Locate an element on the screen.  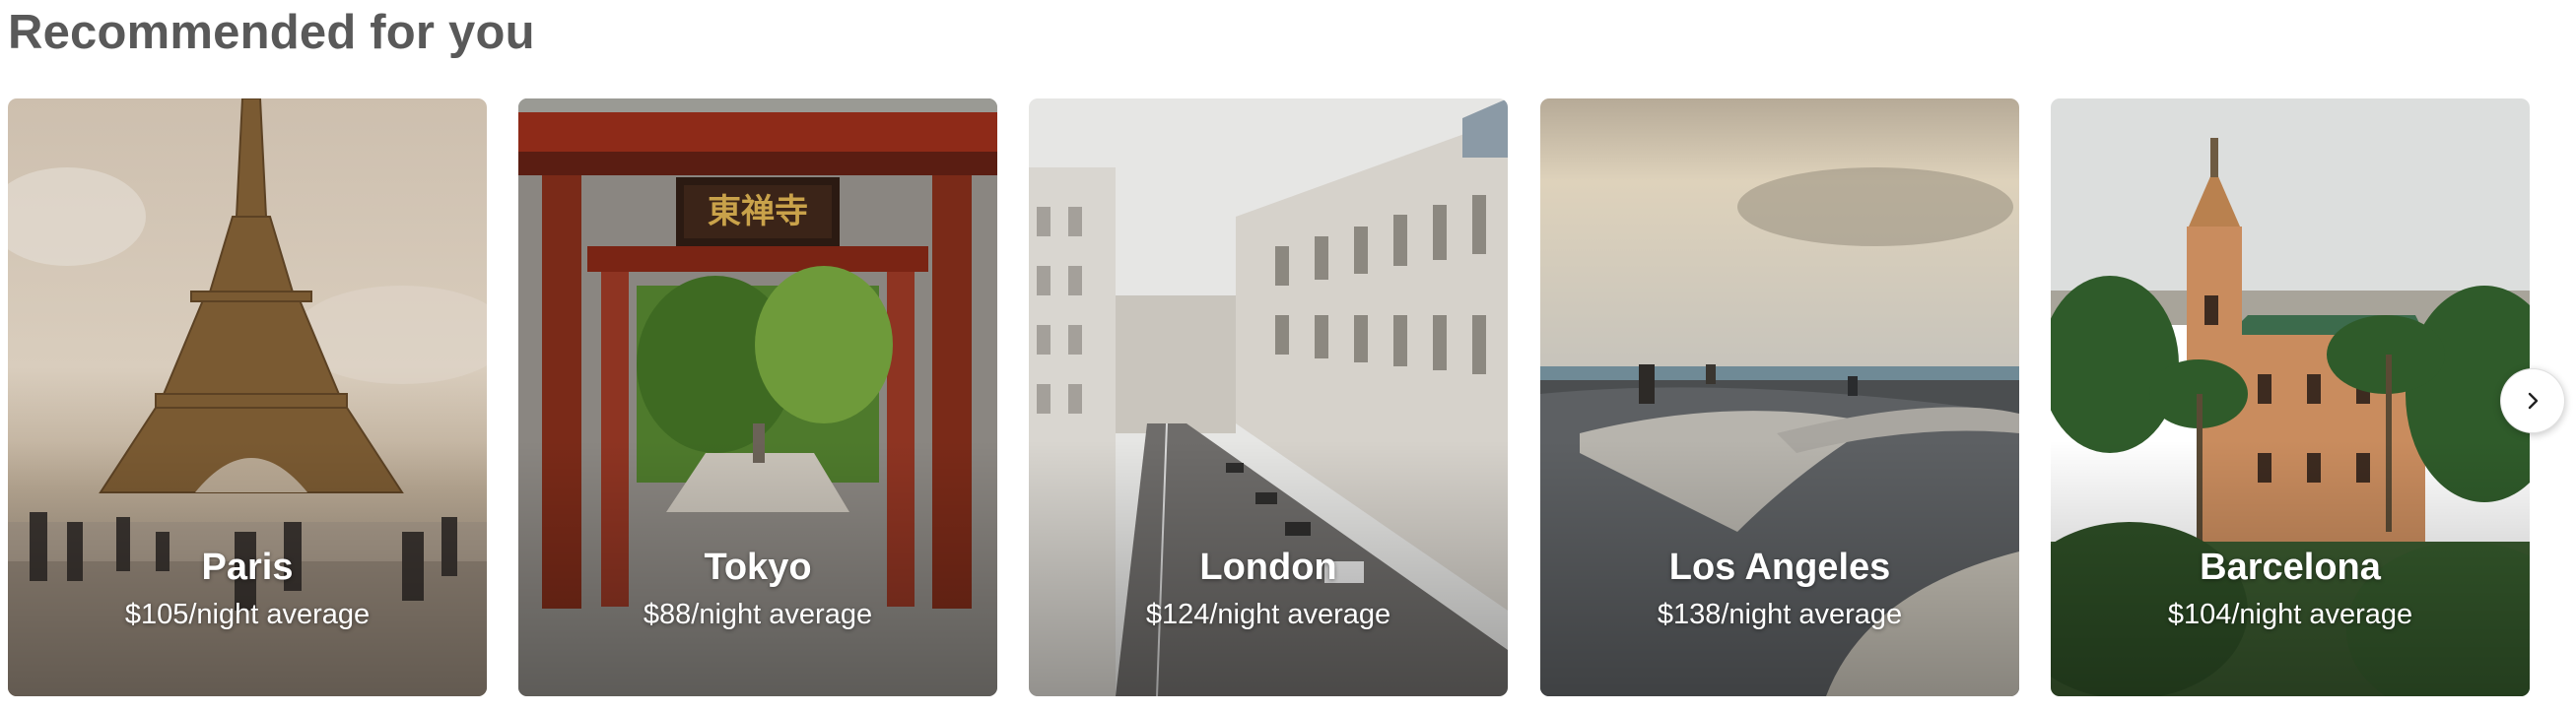
card-city: London is located at coordinates (1268, 567).